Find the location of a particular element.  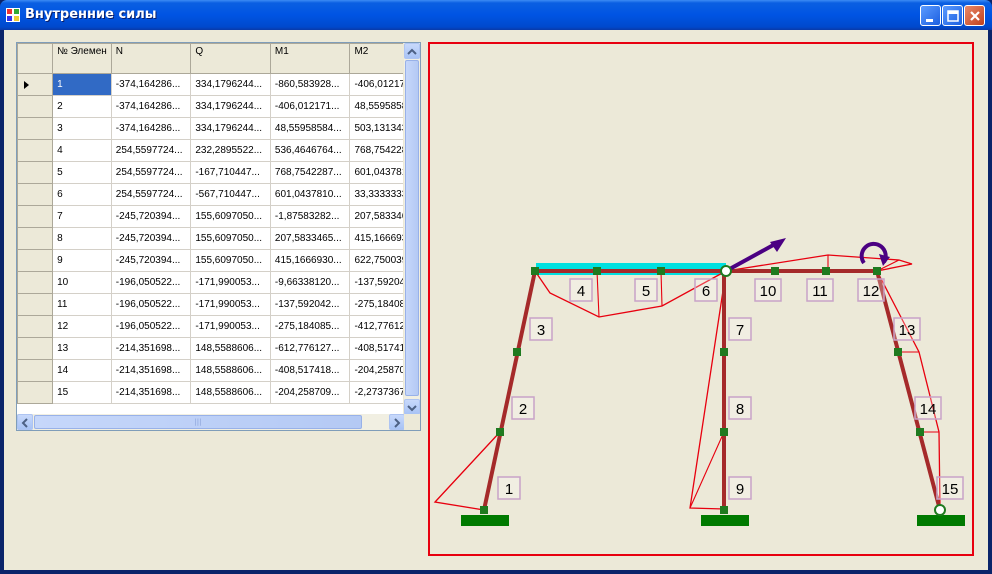

table-cell: 12 is located at coordinates (82, 326).